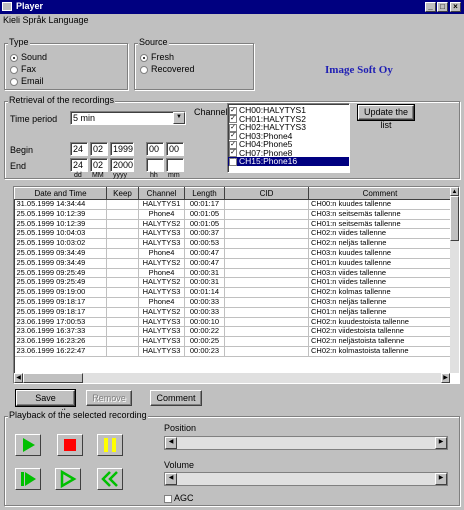 This screenshot has width=464, height=510. What do you see at coordinates (28, 445) in the screenshot?
I see `play-button` at bounding box center [28, 445].